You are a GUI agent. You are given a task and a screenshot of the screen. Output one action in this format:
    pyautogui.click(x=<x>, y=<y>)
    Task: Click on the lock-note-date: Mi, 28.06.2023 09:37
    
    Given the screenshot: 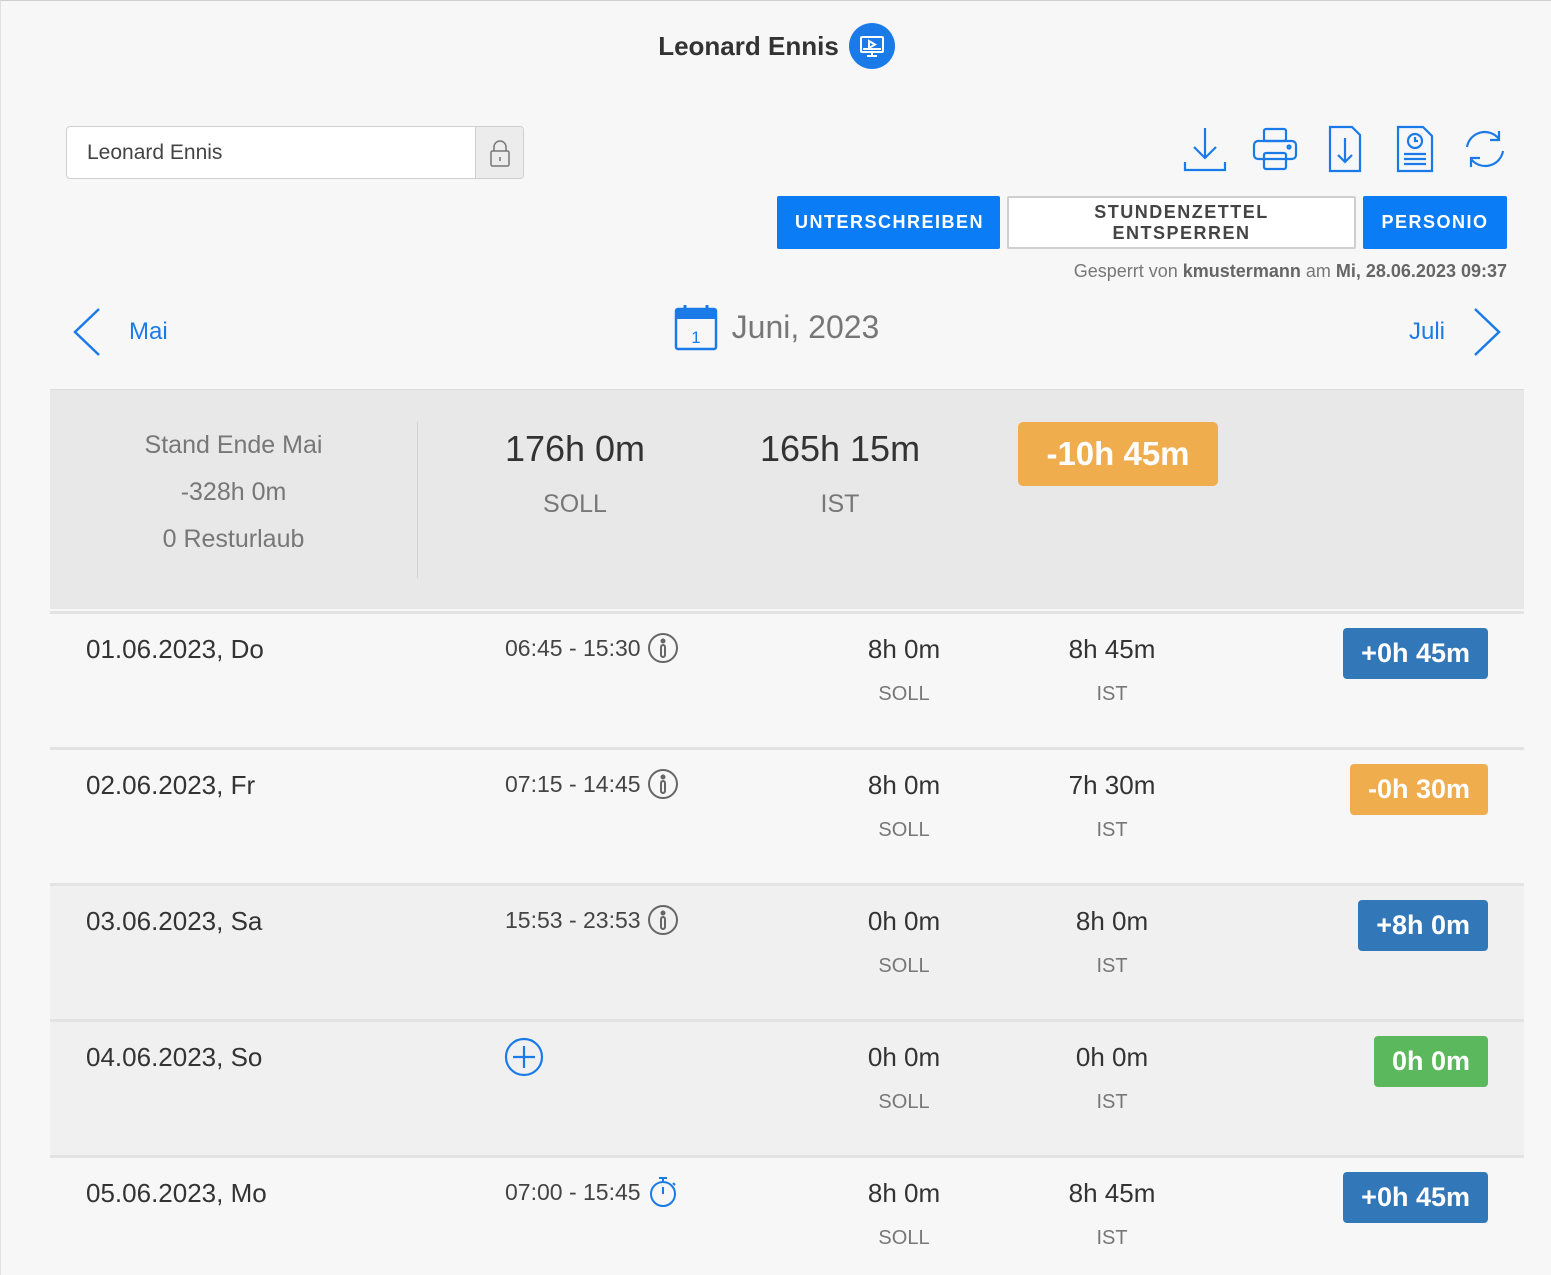 What is the action you would take?
    pyautogui.click(x=1421, y=271)
    